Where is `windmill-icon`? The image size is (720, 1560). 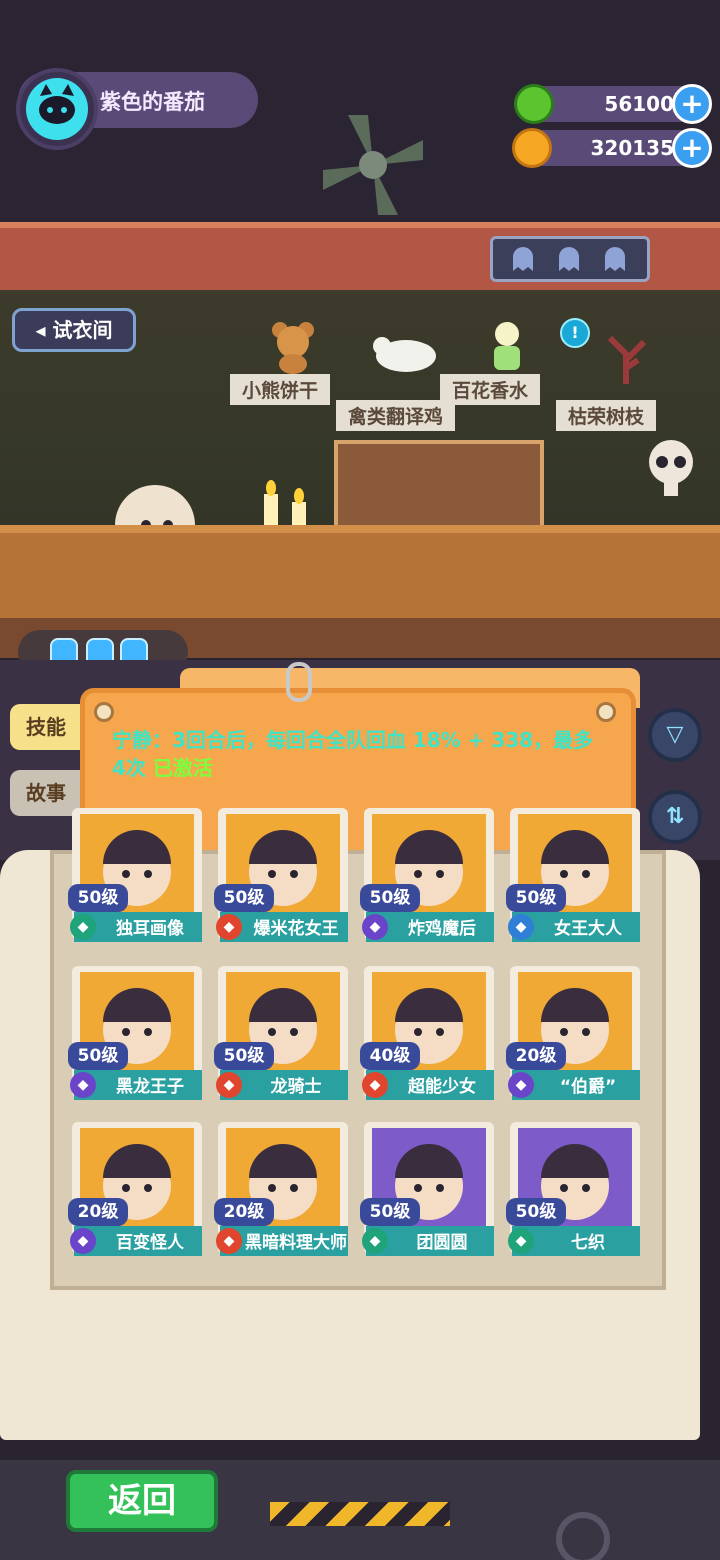
windmill-icon is located at coordinates (373, 165).